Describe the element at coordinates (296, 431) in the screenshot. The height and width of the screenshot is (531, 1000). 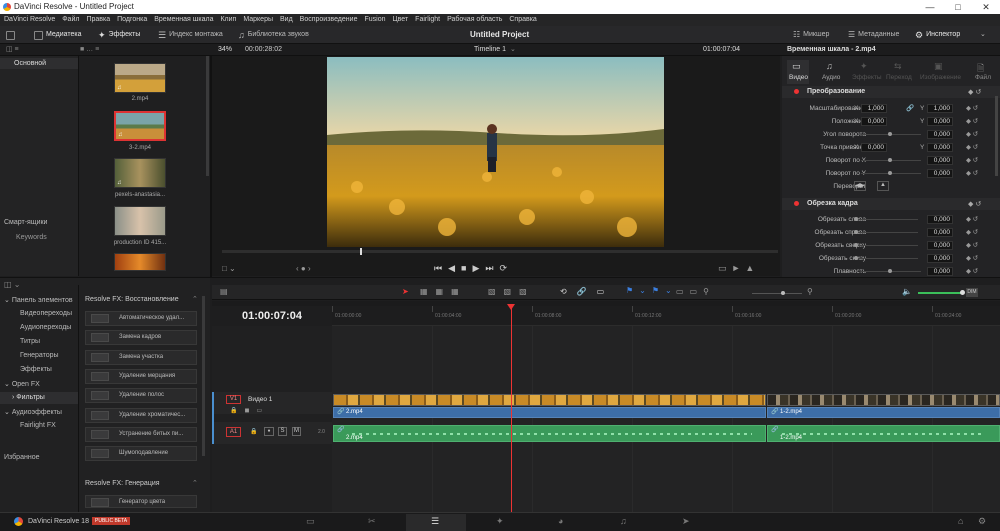
I see `mute-button: M` at that location.